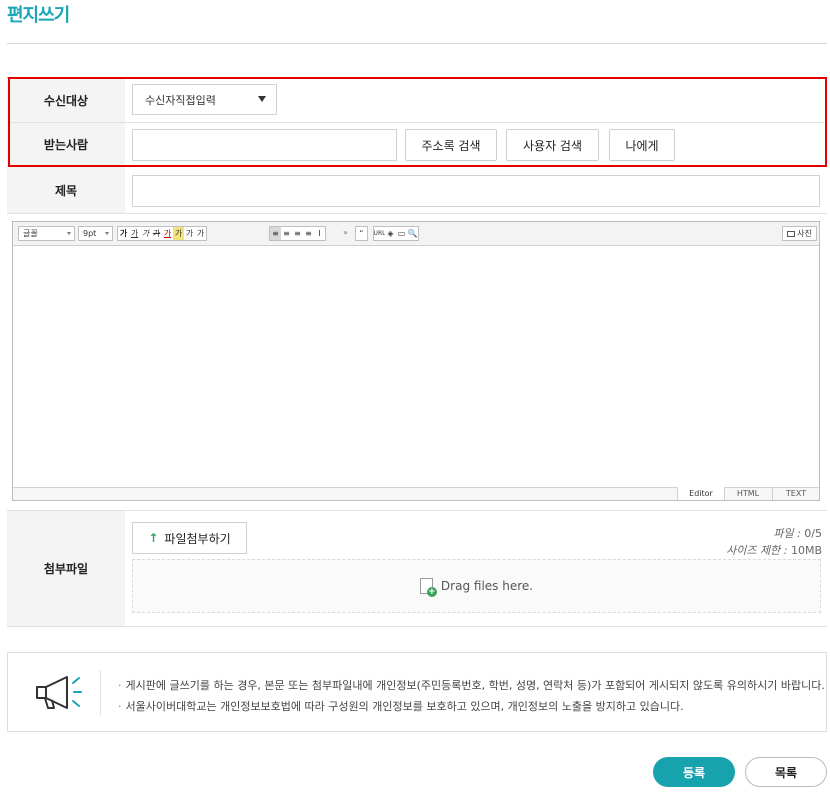 The width and height of the screenshot is (830, 792). What do you see at coordinates (476, 191) in the screenshot?
I see `subject-input` at bounding box center [476, 191].